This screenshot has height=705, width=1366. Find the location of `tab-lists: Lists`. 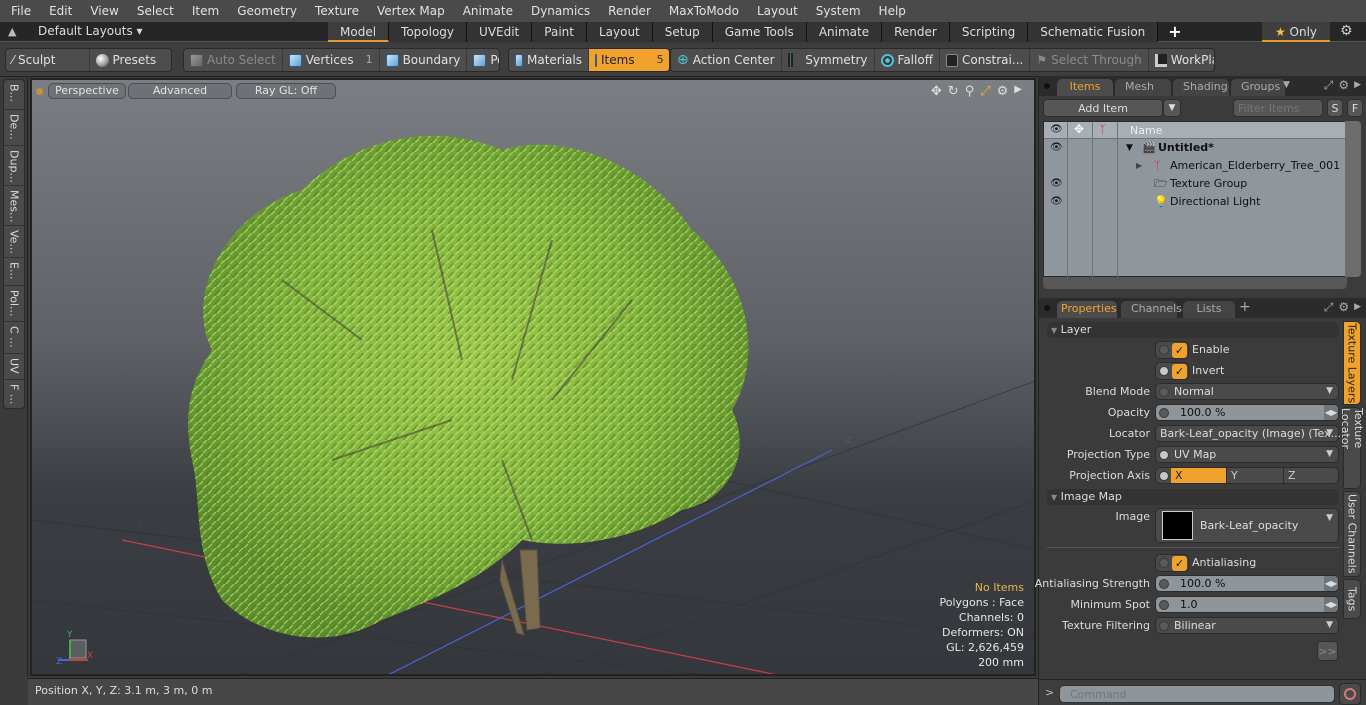

tab-lists: Lists is located at coordinates (1209, 309).